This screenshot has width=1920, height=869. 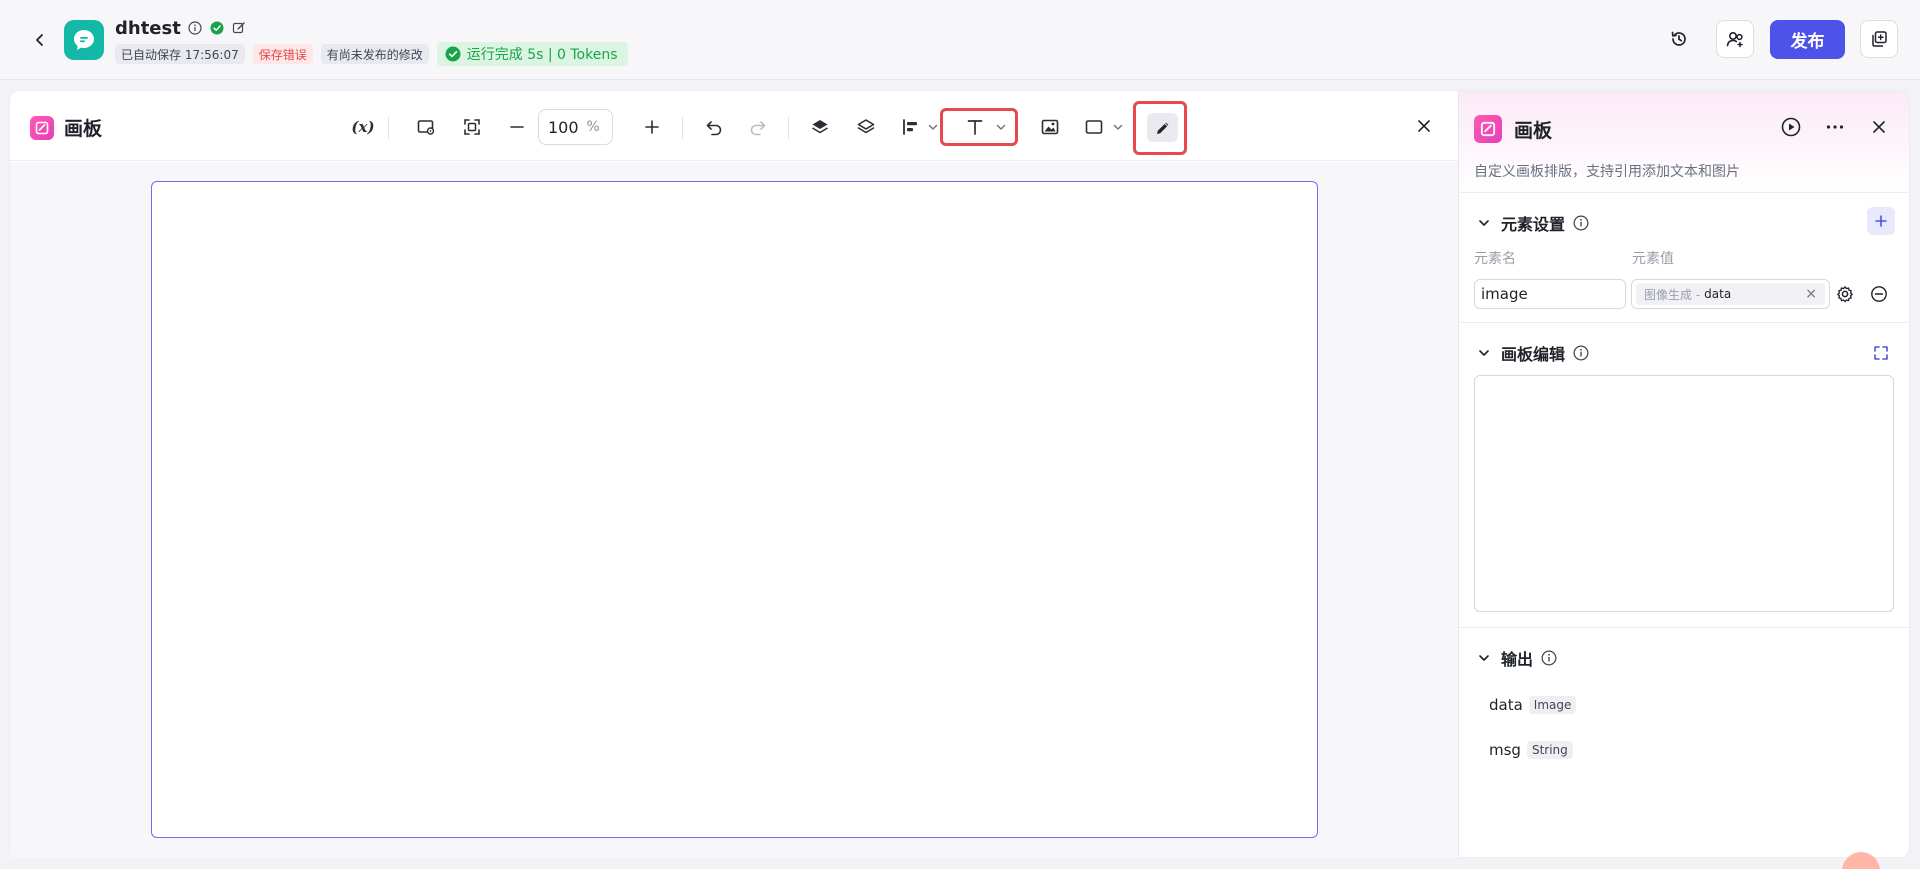 I want to click on more-icon, so click(x=1835, y=127).